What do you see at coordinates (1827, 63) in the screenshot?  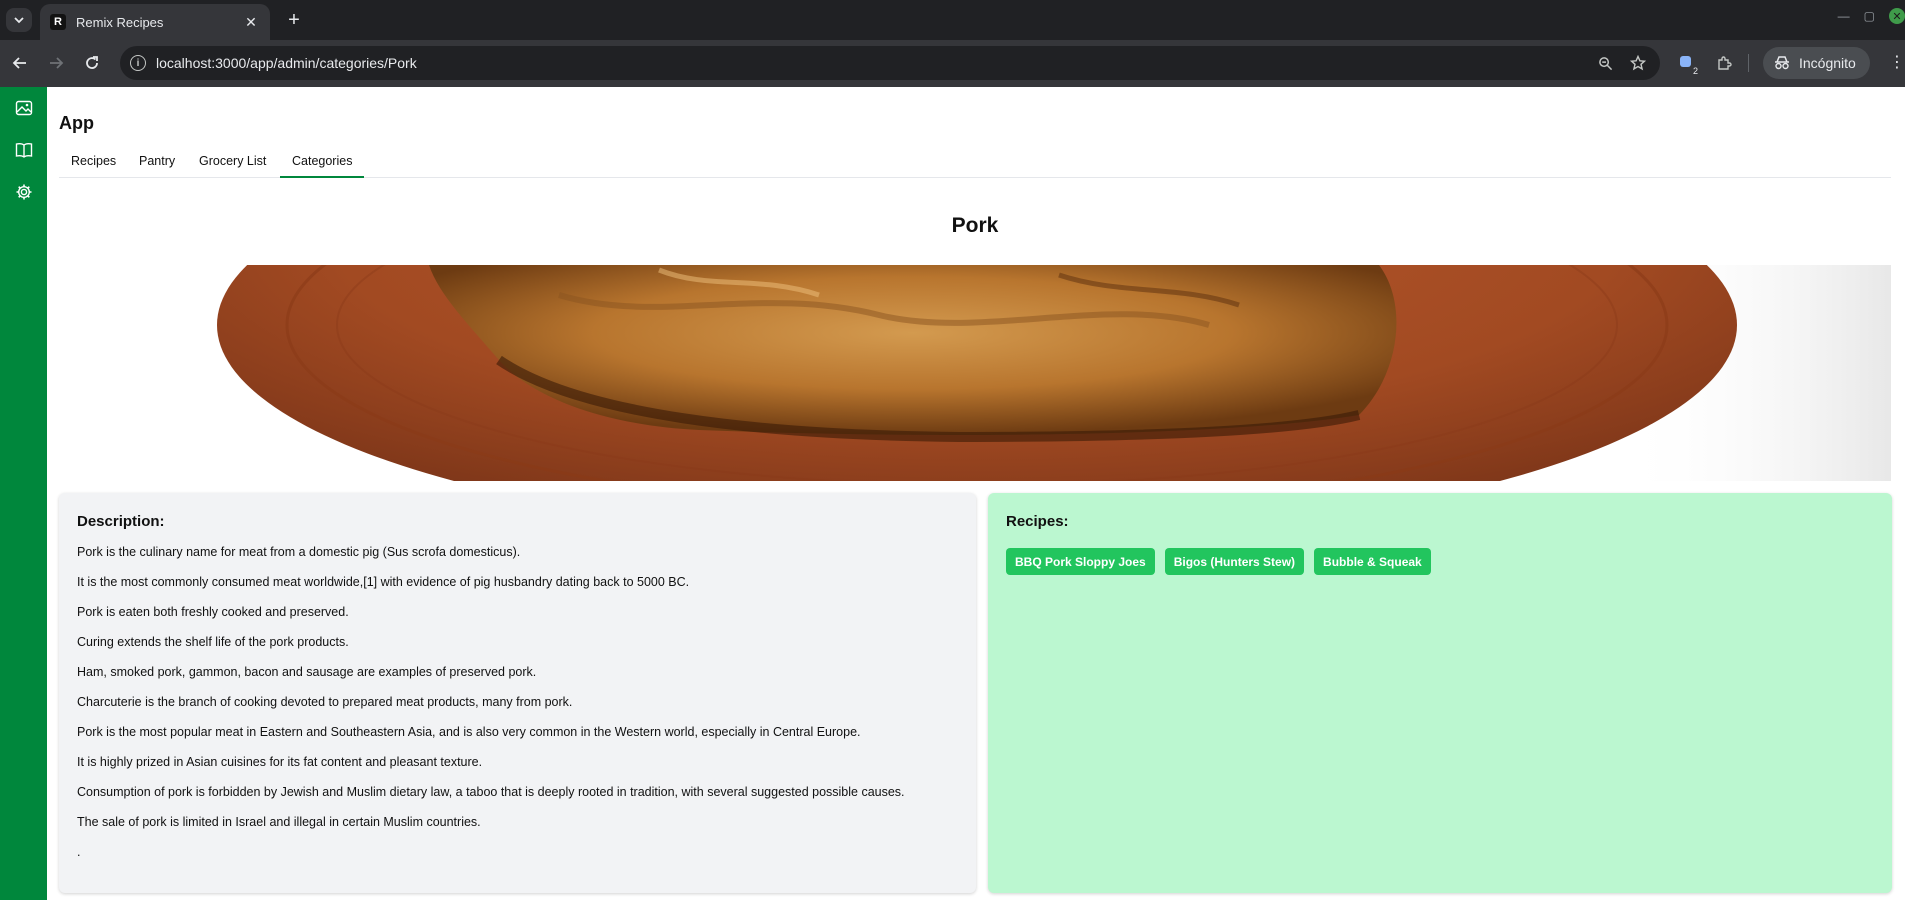 I see `incognito-label: Incógnito` at bounding box center [1827, 63].